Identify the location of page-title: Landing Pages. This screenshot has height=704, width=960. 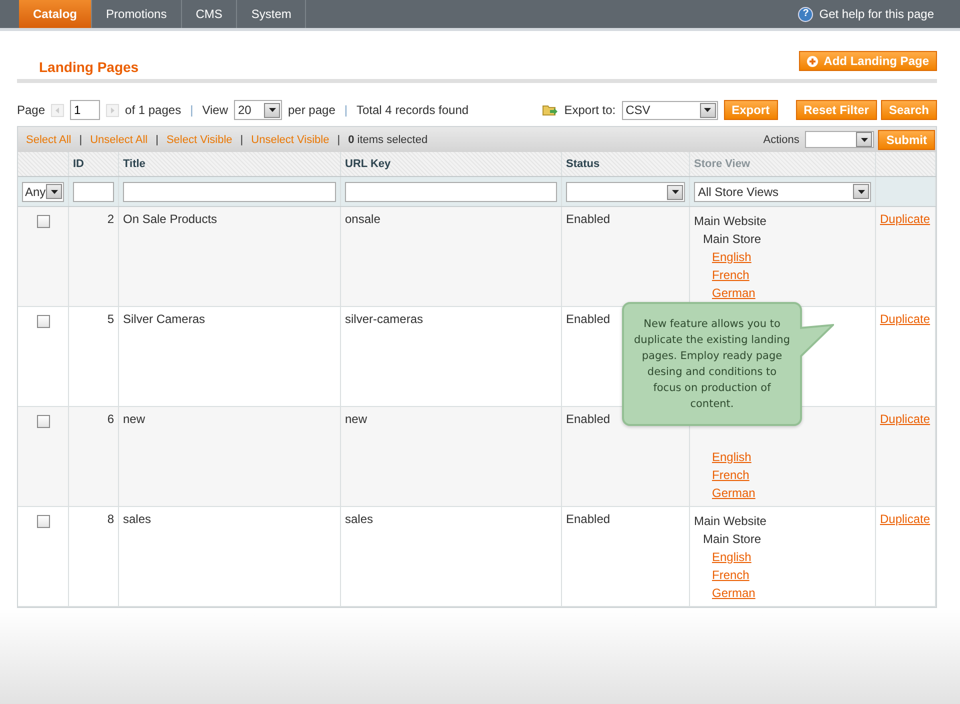
(89, 67).